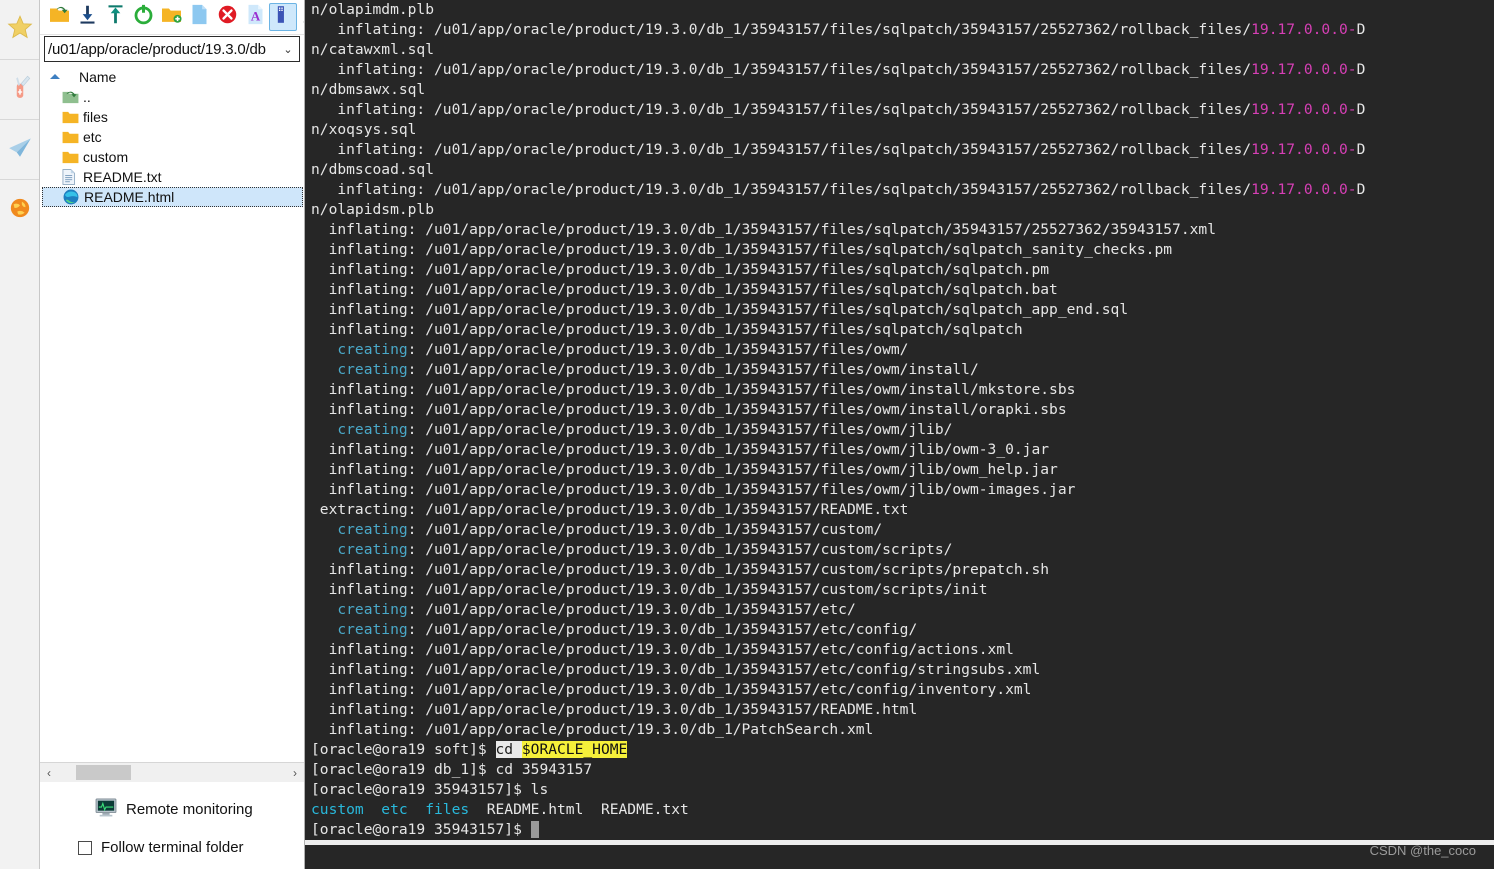  What do you see at coordinates (390, 809) in the screenshot?
I see `terminal-text: custom etc files` at bounding box center [390, 809].